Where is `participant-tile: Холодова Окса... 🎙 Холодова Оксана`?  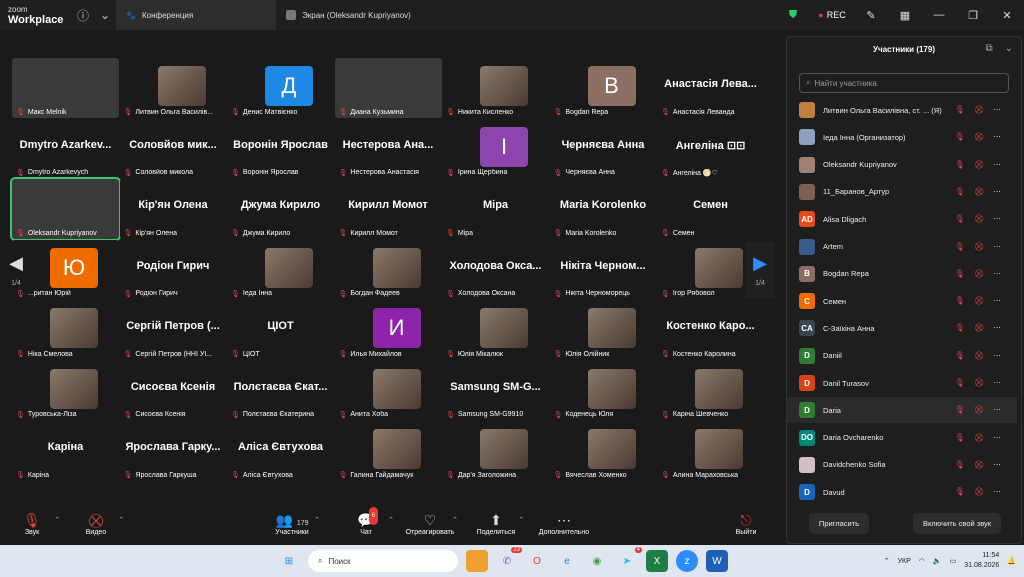 participant-tile: Холодова Окса... 🎙 Холодова Оксана is located at coordinates (495, 269).